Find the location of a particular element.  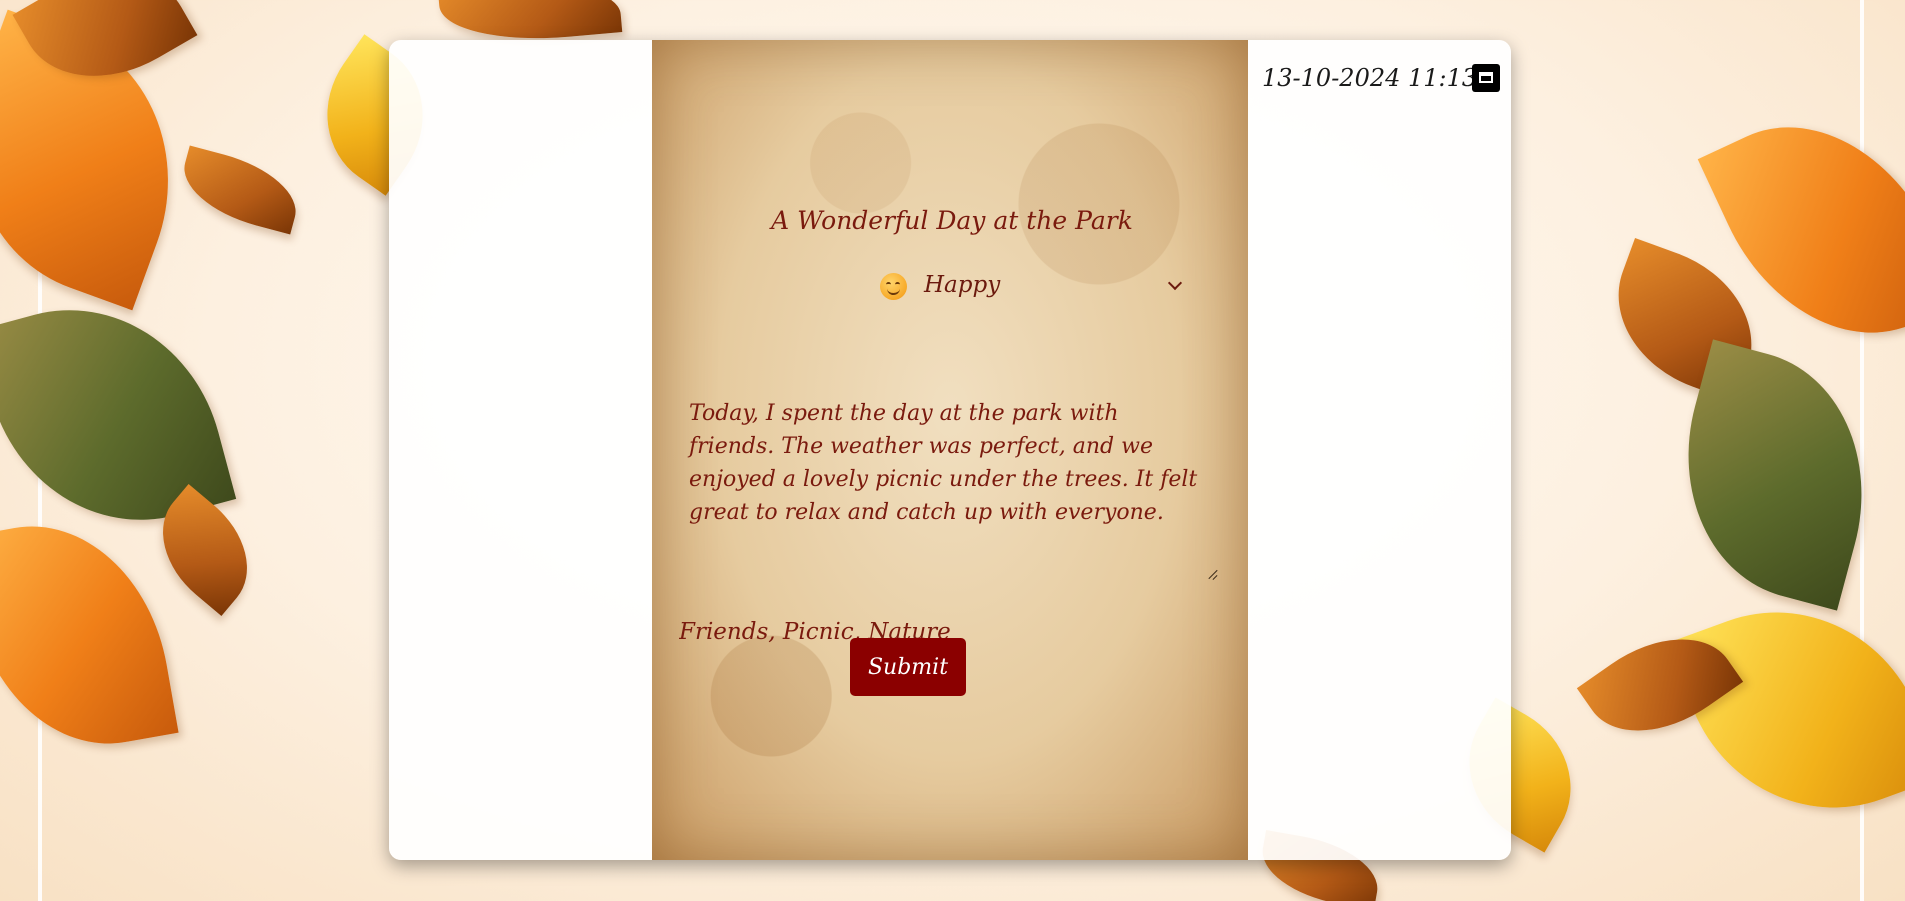

mood-label: Happy is located at coordinates (962, 285).